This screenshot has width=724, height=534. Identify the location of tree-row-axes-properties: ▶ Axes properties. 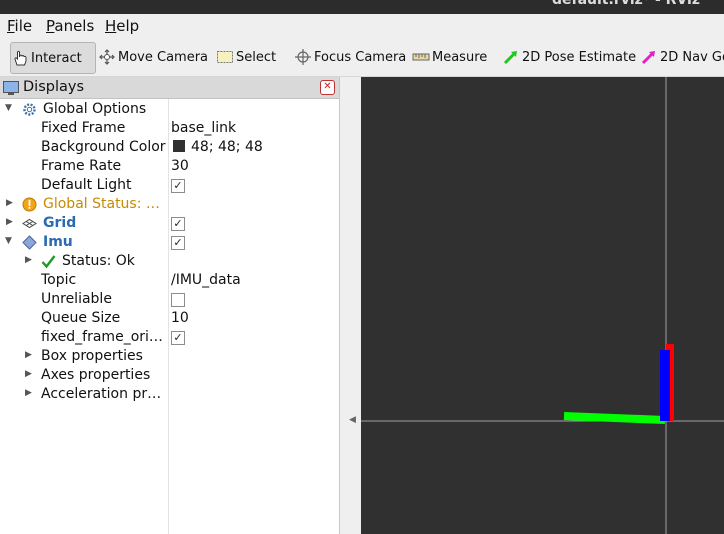
(169, 375).